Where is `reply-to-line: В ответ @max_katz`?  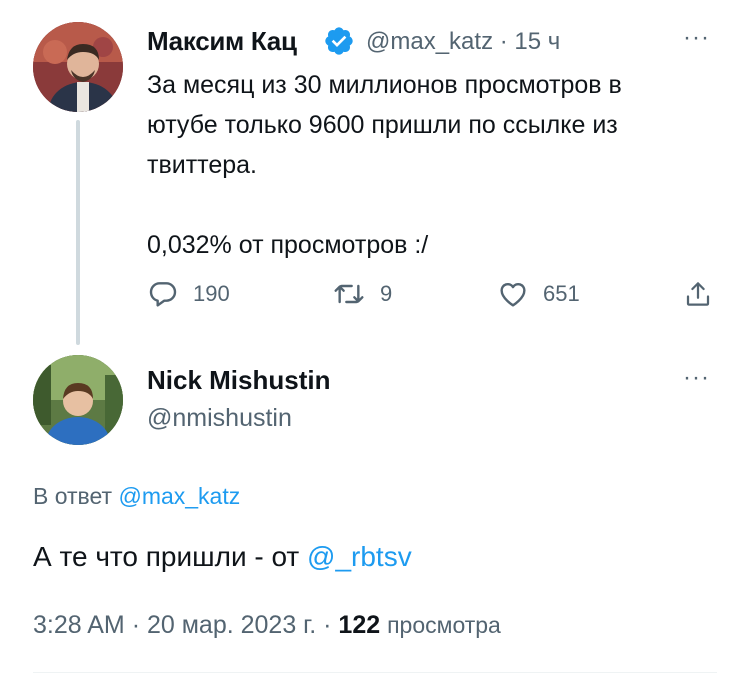 reply-to-line: В ответ @max_katz is located at coordinates (136, 496).